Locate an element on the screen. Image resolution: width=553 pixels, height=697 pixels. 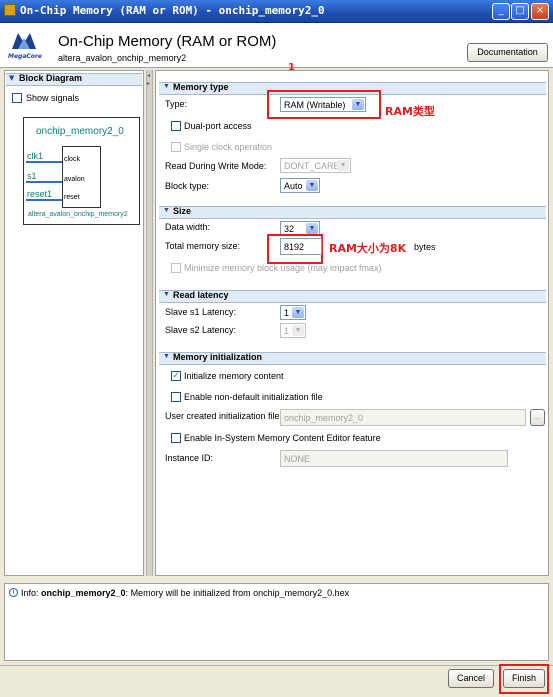
nondefault-init-label: Enable non-default initialization file is located at coordinates (253, 397).